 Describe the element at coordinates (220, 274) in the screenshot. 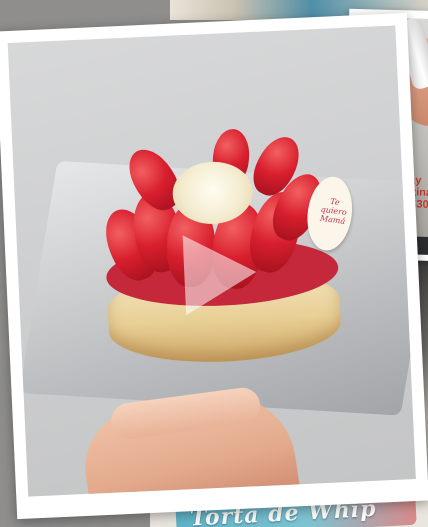

I see `play-icon` at that location.